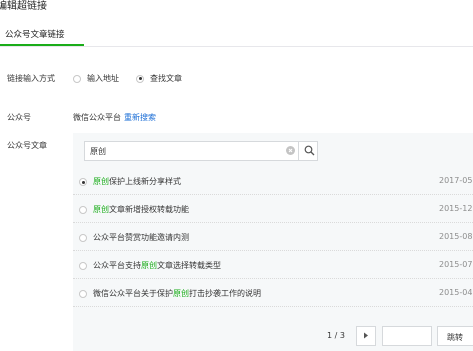 This screenshot has height=351, width=473. I want to click on dialog-title: 编辑超链接, so click(23, 6).